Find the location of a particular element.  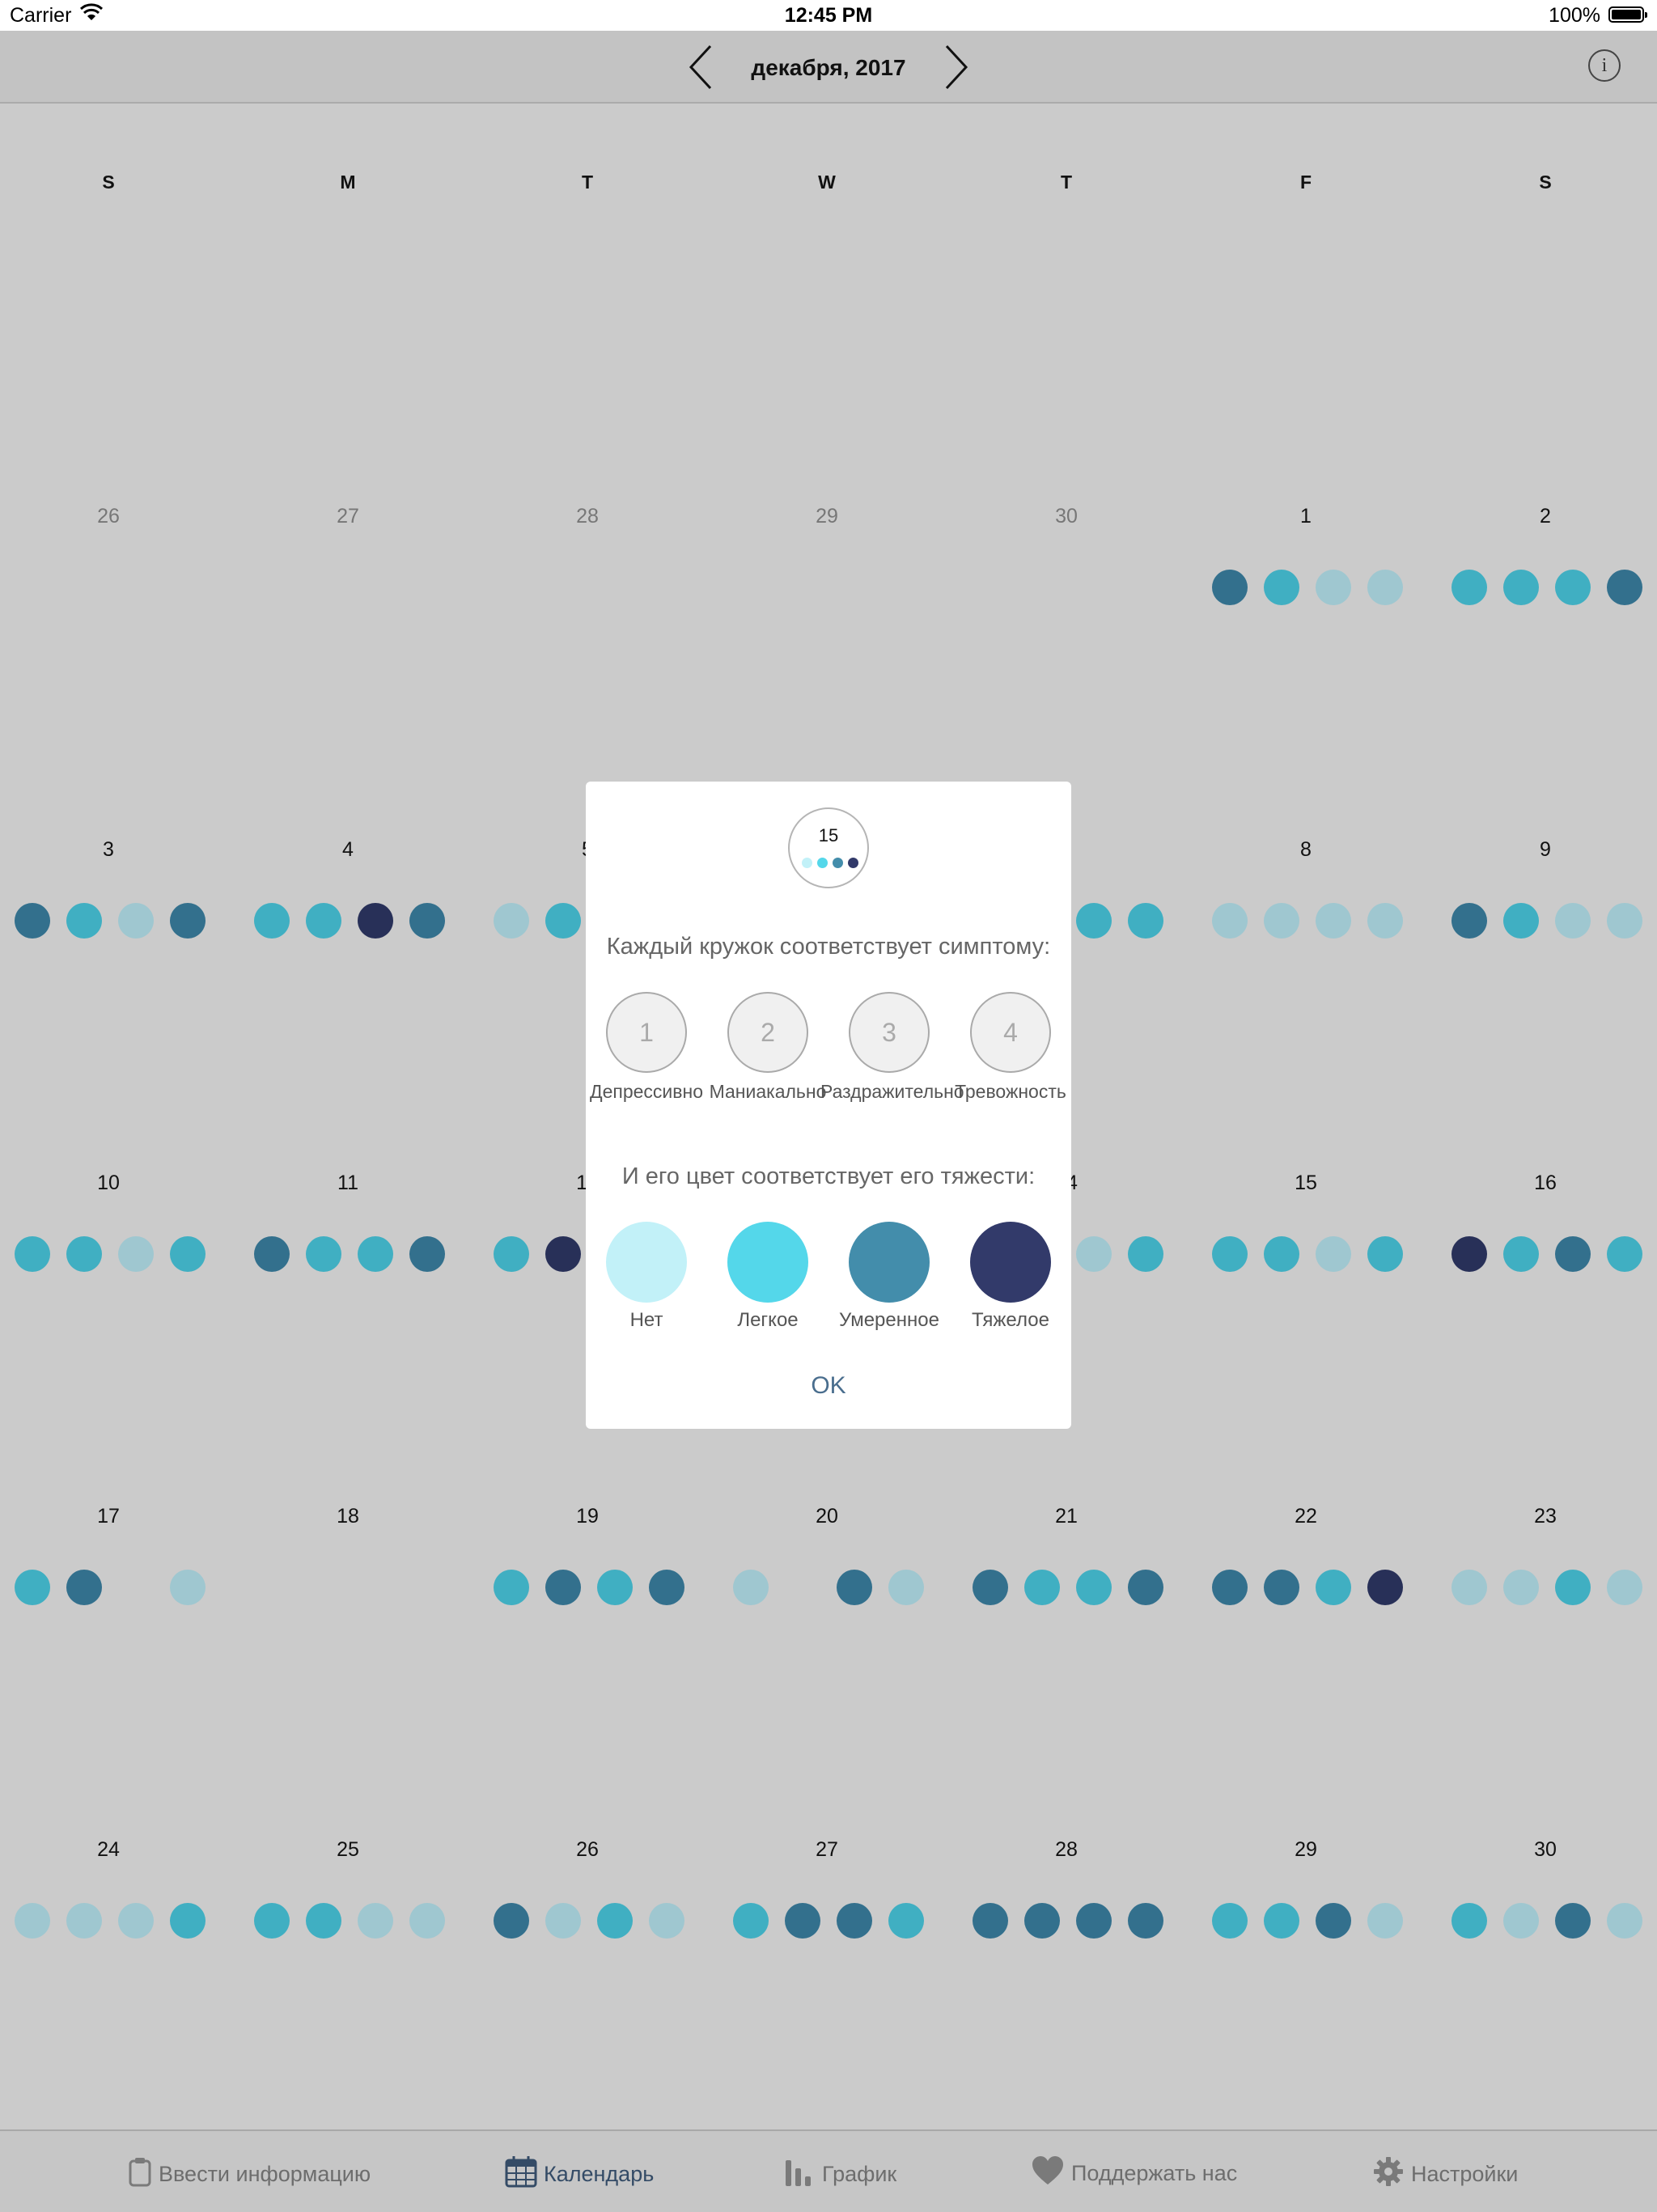

next-month-button is located at coordinates (955, 67).